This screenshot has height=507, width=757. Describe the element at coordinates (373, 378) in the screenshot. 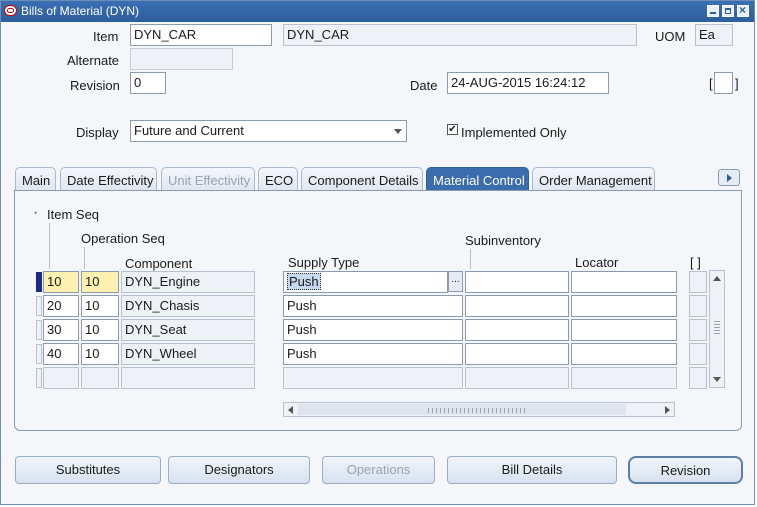

I see `supply-type-cell` at that location.